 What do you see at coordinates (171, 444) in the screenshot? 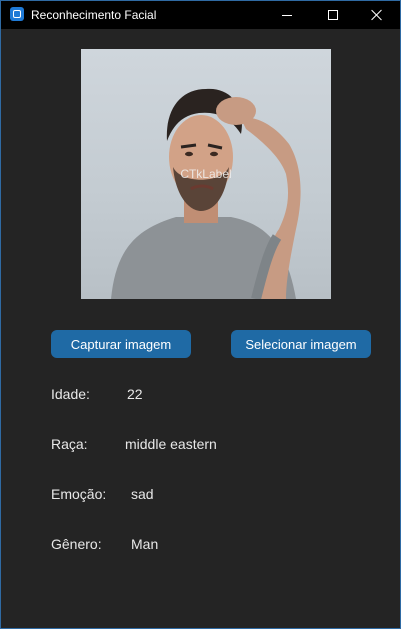
I see `race-value: middle eastern` at bounding box center [171, 444].